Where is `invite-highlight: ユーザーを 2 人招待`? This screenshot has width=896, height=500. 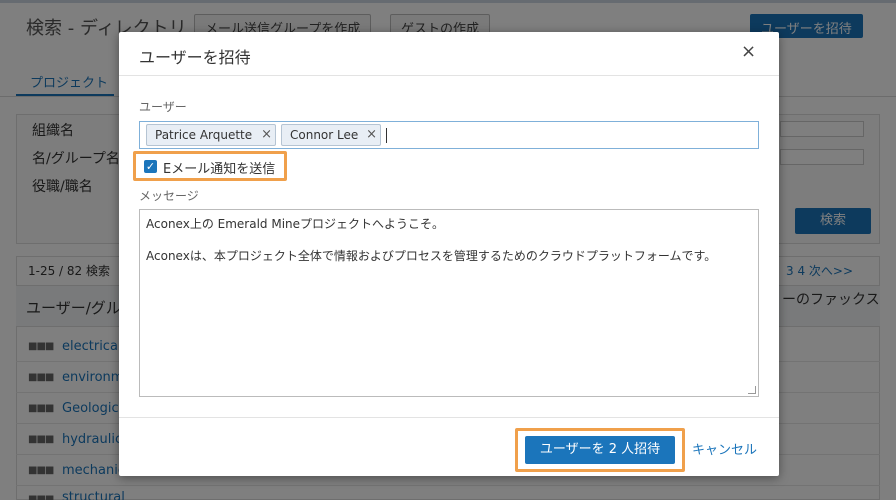
invite-highlight: ユーザーを 2 人招待 is located at coordinates (600, 450).